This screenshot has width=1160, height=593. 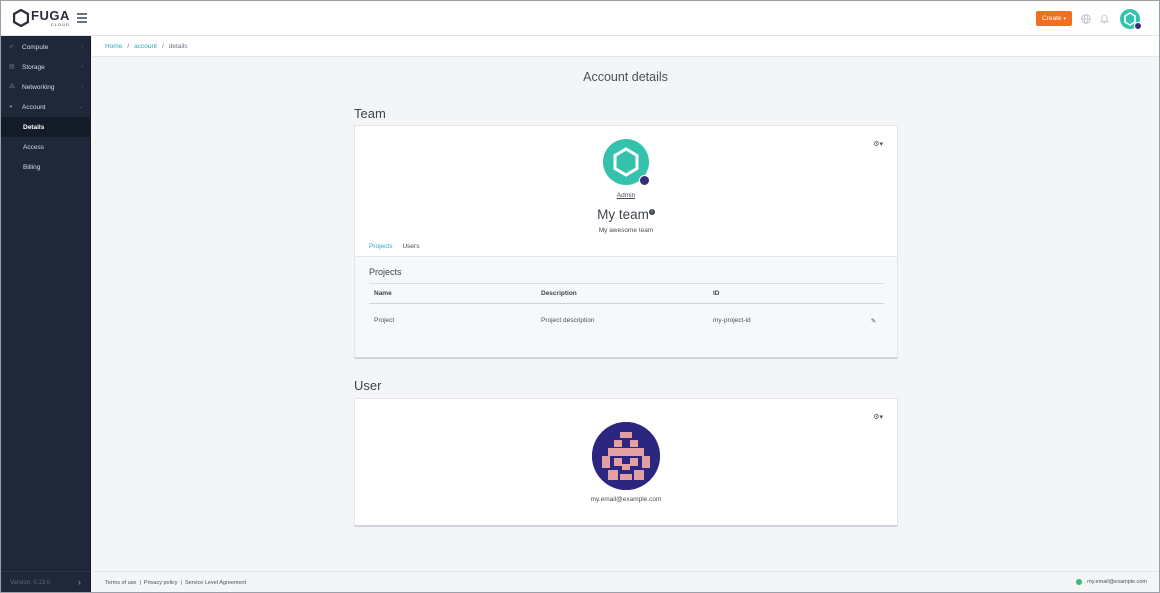 What do you see at coordinates (368, 385) in the screenshot?
I see `user-heading: User` at bounding box center [368, 385].